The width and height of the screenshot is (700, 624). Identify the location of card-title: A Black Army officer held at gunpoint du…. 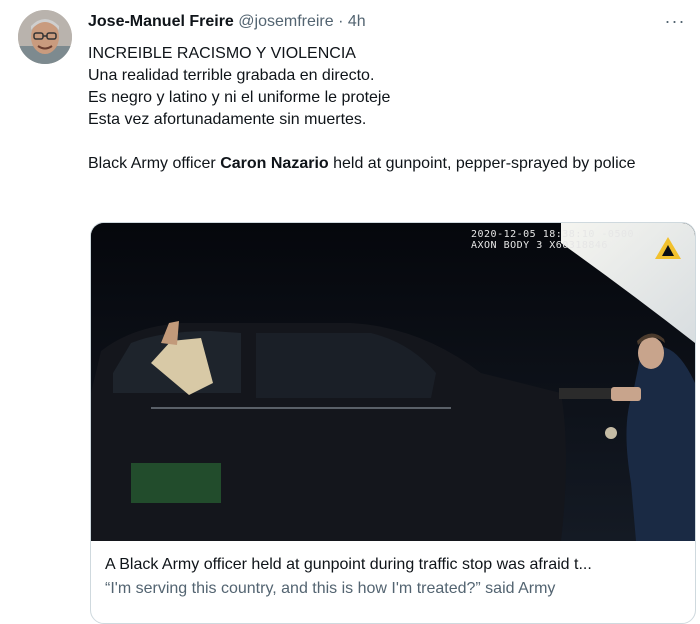
(395, 565).